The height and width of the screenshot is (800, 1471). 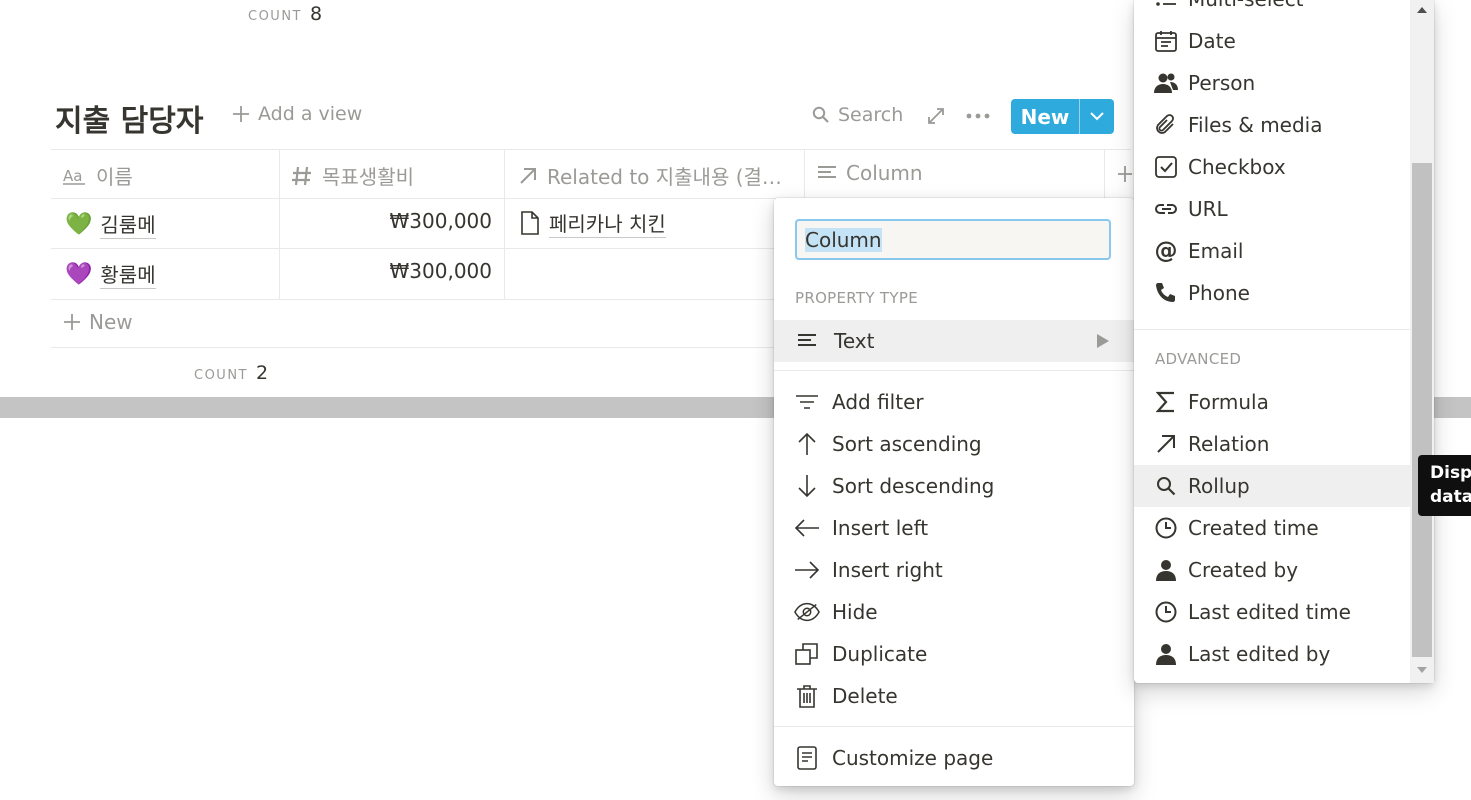 What do you see at coordinates (954, 486) in the screenshot?
I see `menu-item-sort-descending: Sort descending` at bounding box center [954, 486].